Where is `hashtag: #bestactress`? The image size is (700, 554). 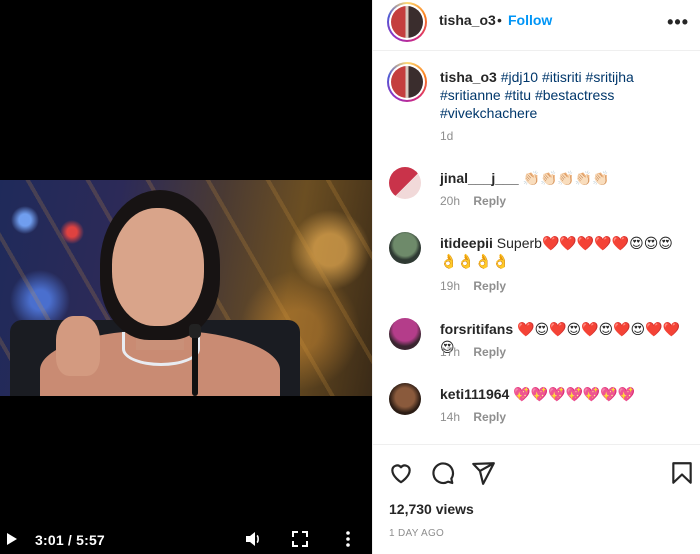 hashtag: #bestactress is located at coordinates (574, 95).